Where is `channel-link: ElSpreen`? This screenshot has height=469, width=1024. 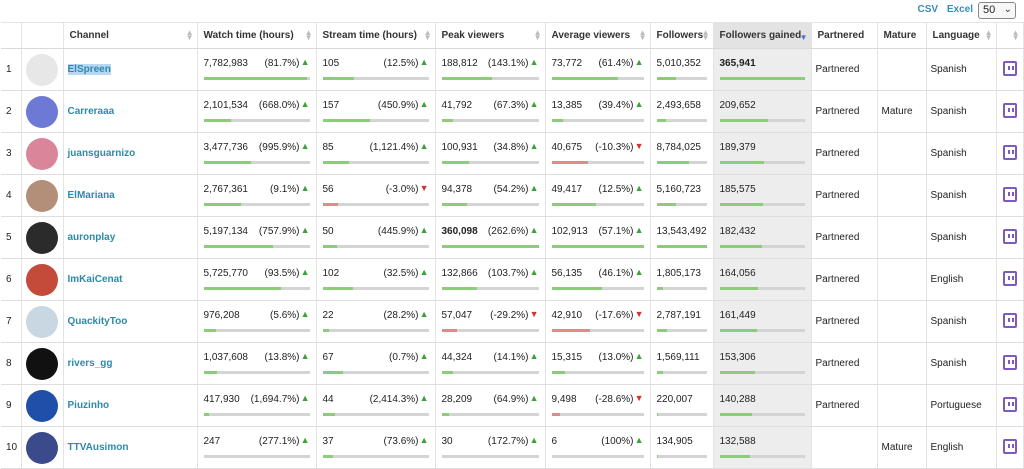
channel-link: ElSpreen is located at coordinates (130, 69).